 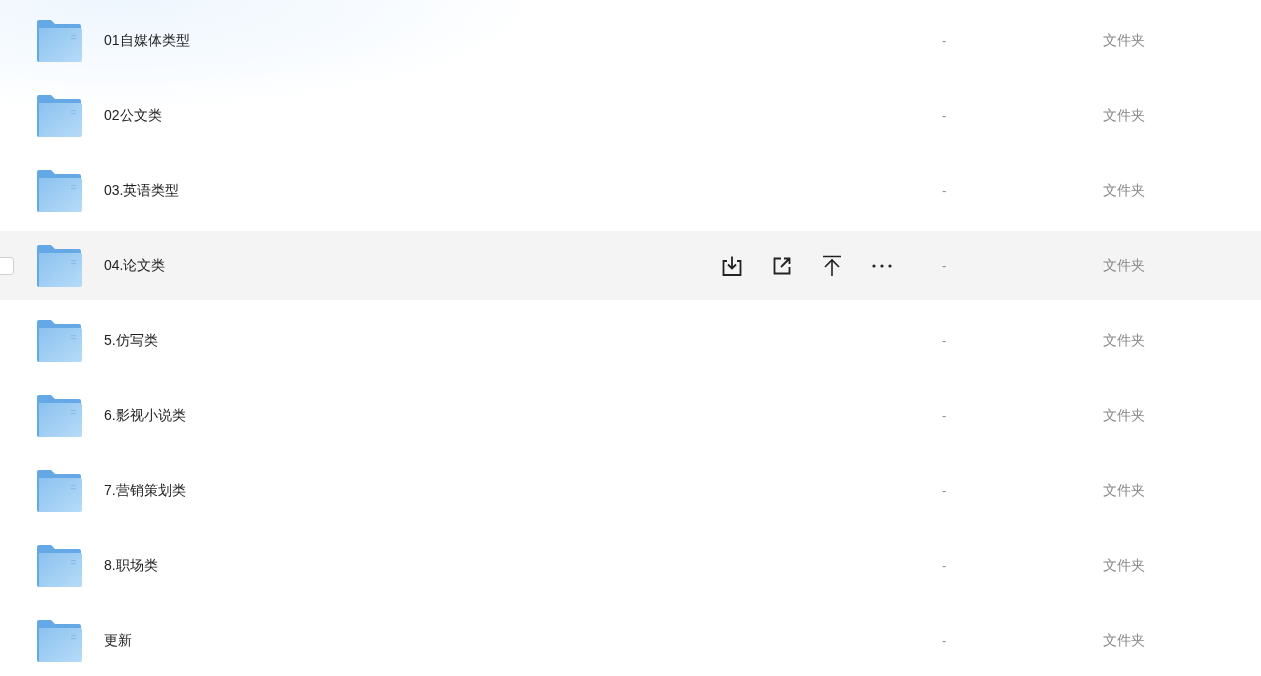 What do you see at coordinates (832, 265) in the screenshot?
I see `arrow-up-icon` at bounding box center [832, 265].